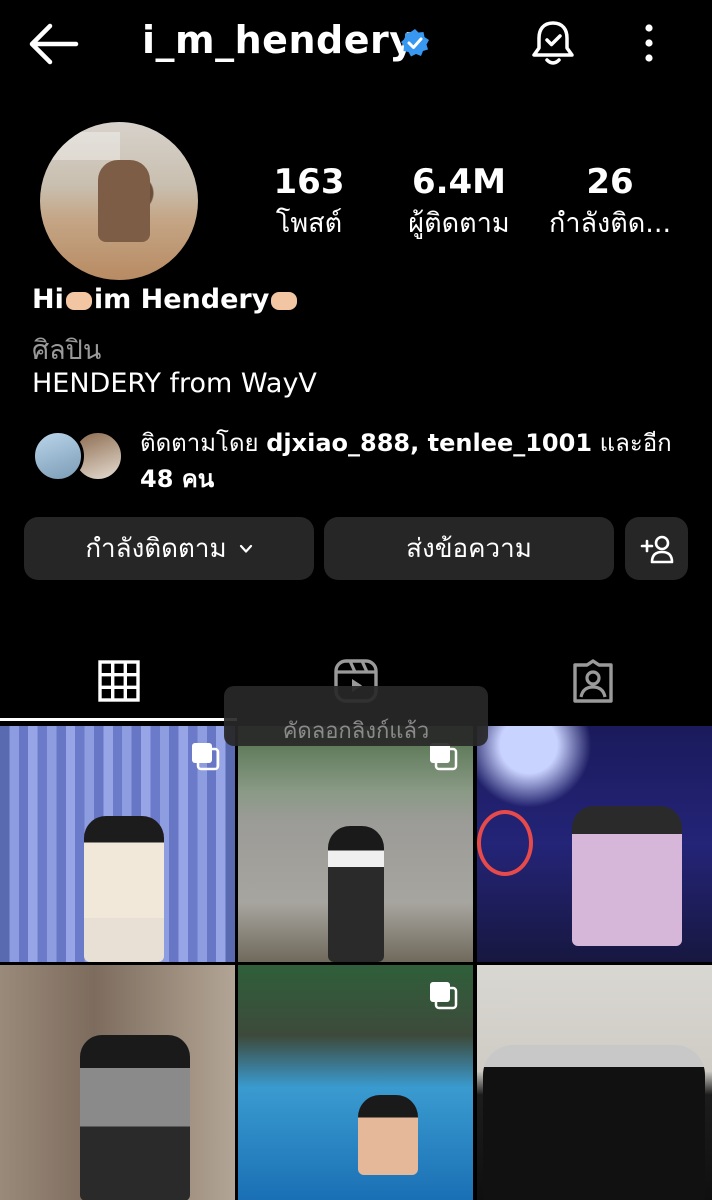 The height and width of the screenshot is (1200, 712). I want to click on message-label: ส่งข้อความ, so click(469, 549).